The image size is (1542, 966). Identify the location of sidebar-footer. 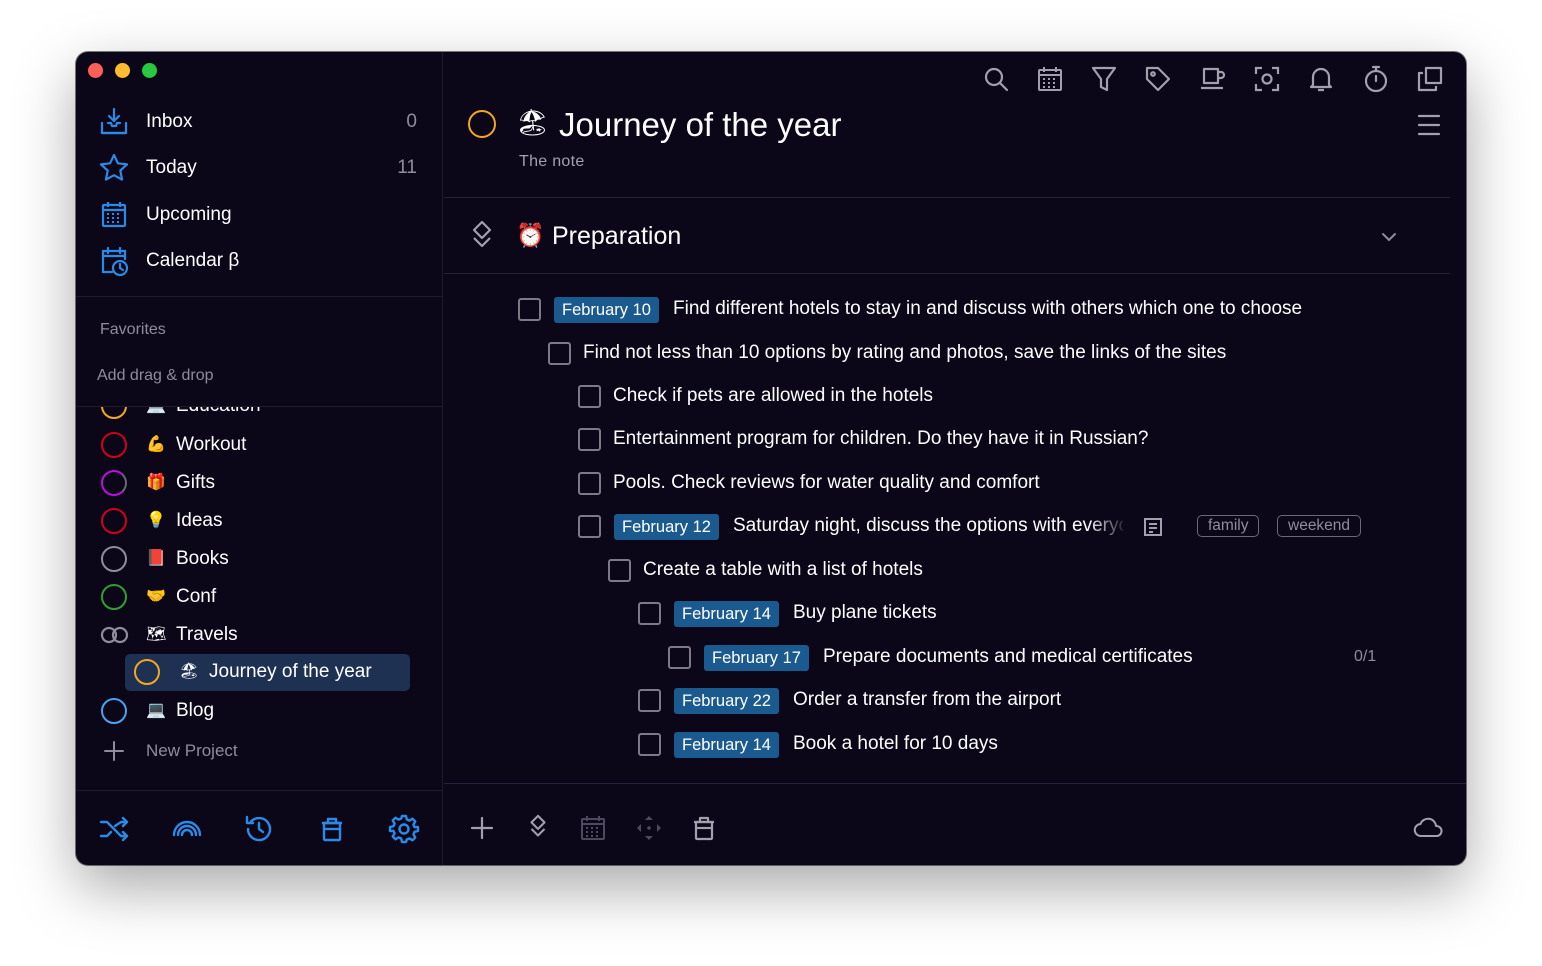
(259, 827).